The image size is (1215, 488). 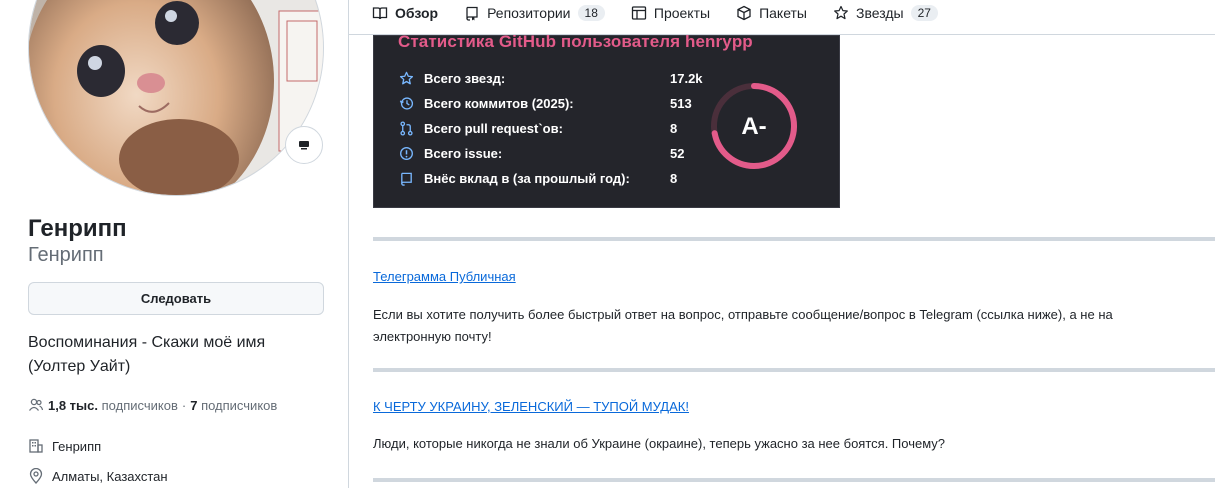 What do you see at coordinates (406, 128) in the screenshot?
I see `pull-request-icon` at bounding box center [406, 128].